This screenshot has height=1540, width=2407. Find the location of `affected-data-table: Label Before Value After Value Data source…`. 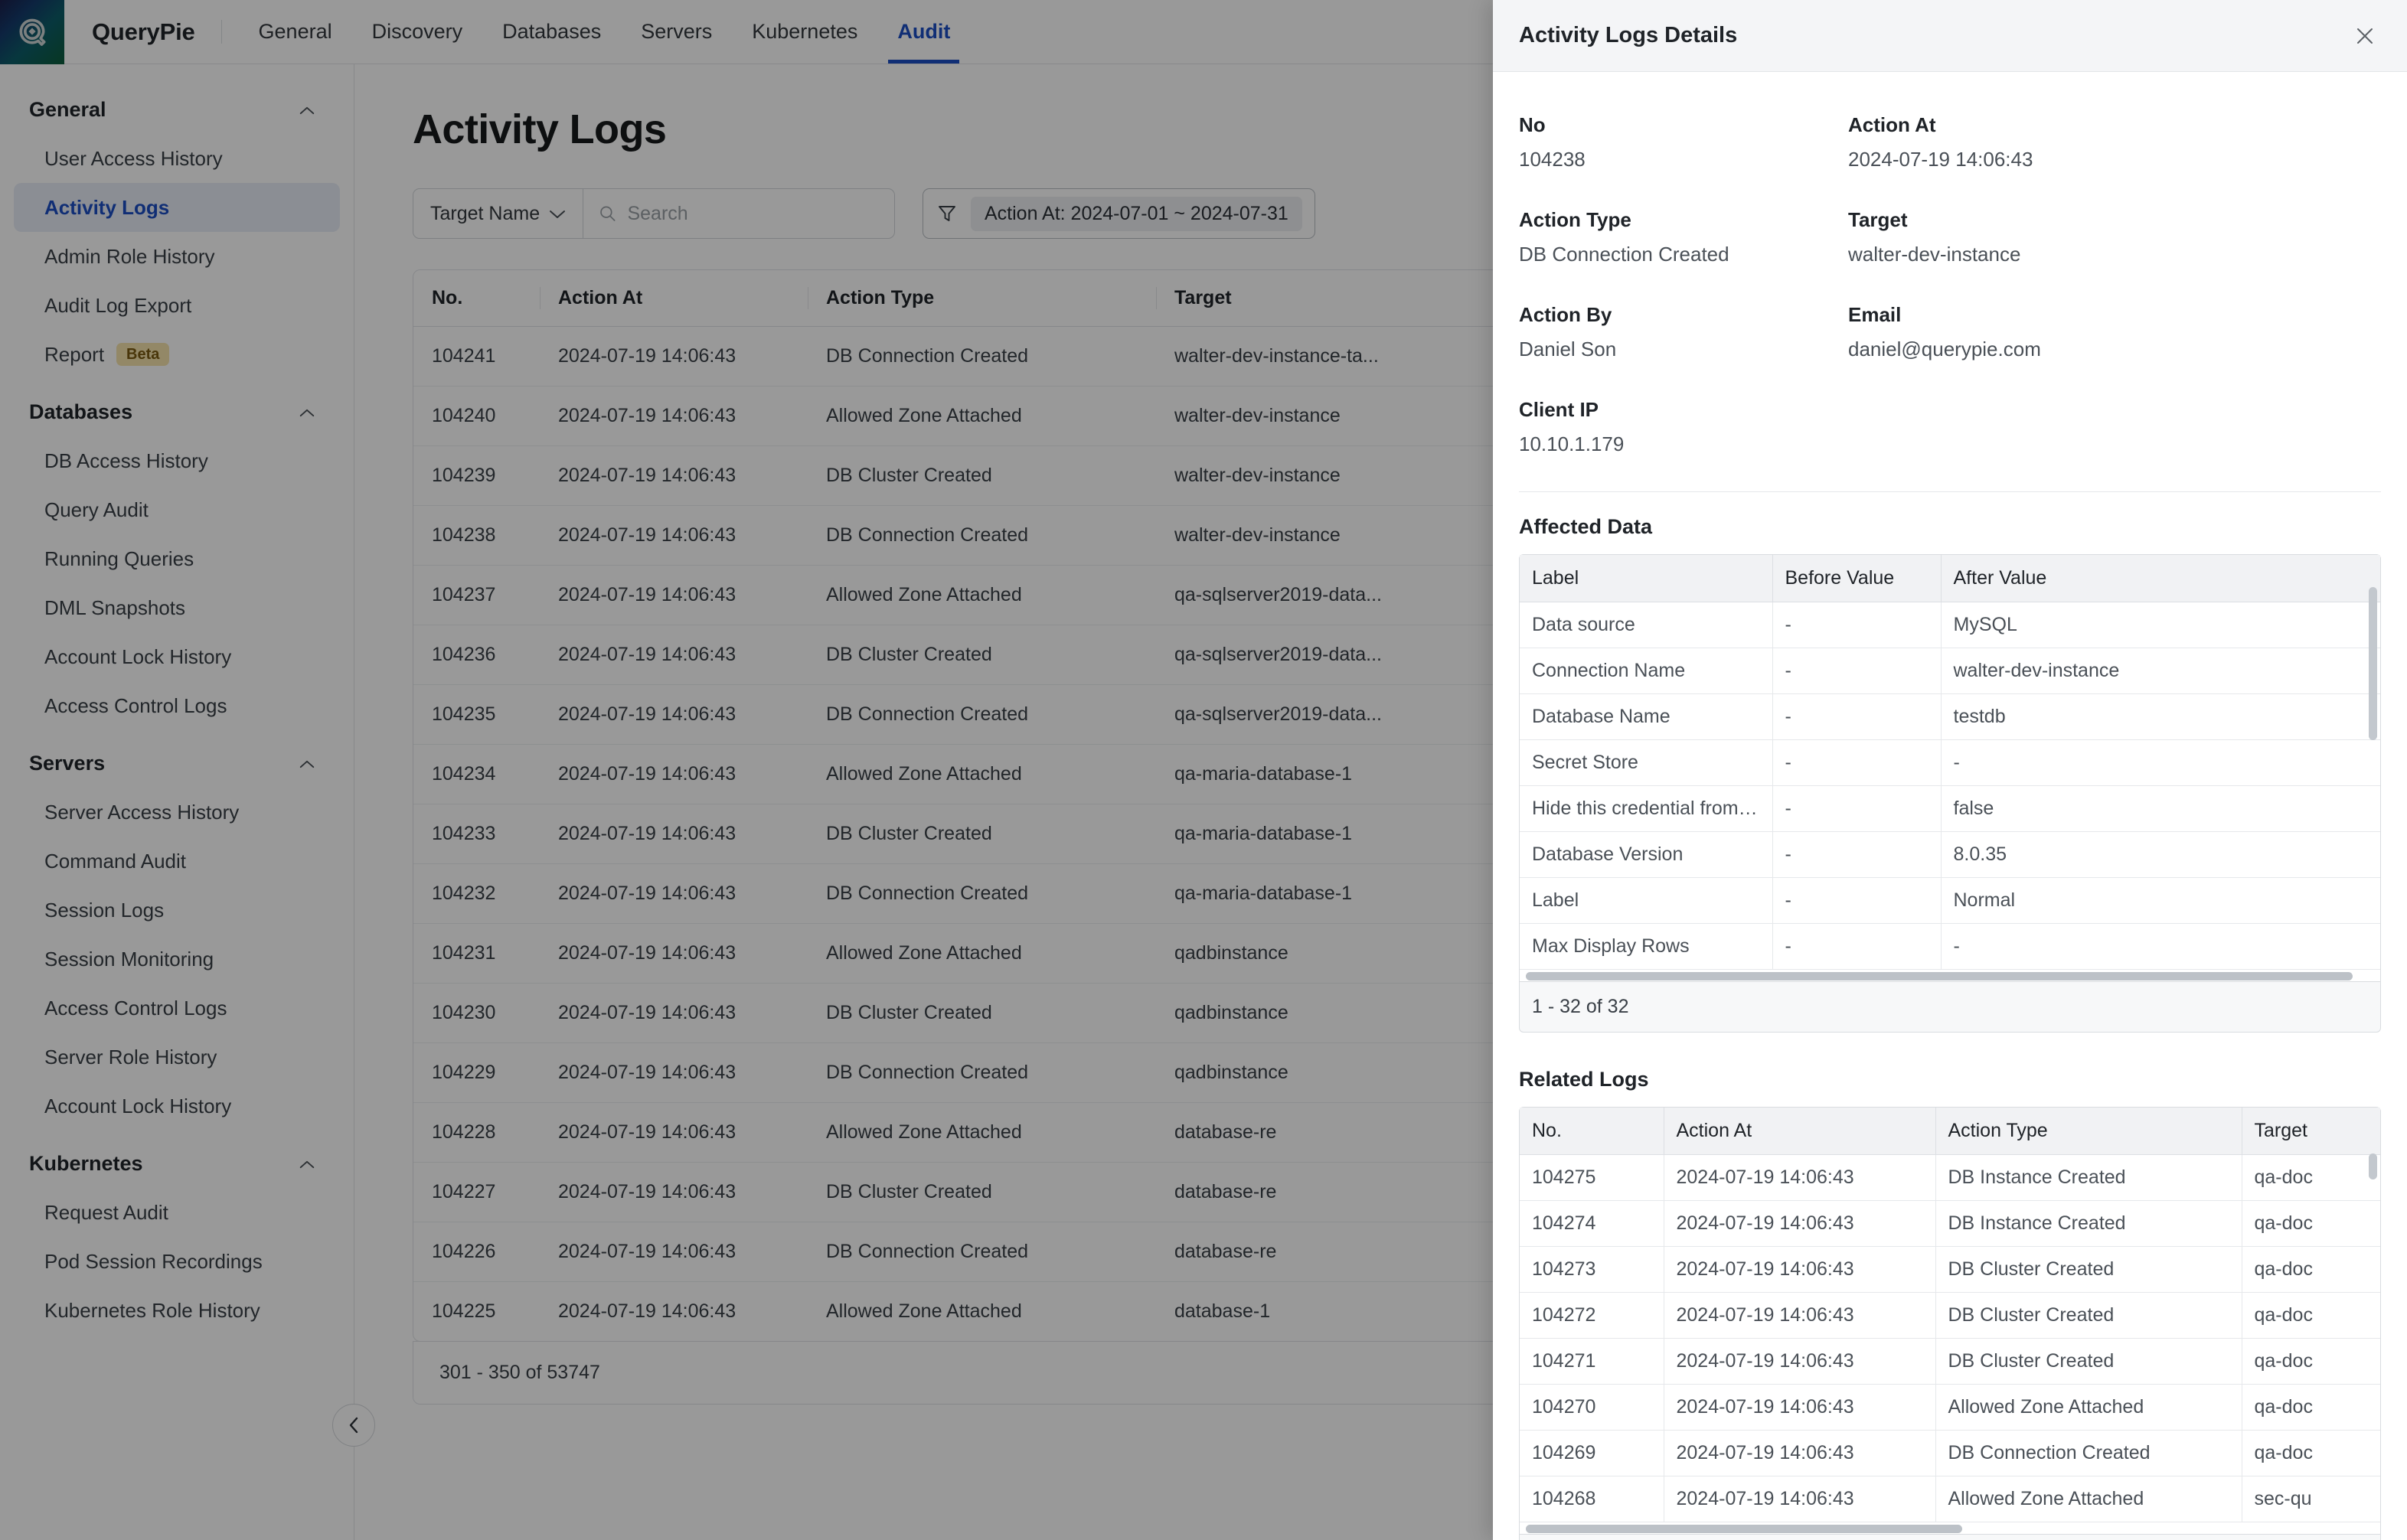

affected-data-table: Label Before Value After Value Data source… is located at coordinates (1950, 762).